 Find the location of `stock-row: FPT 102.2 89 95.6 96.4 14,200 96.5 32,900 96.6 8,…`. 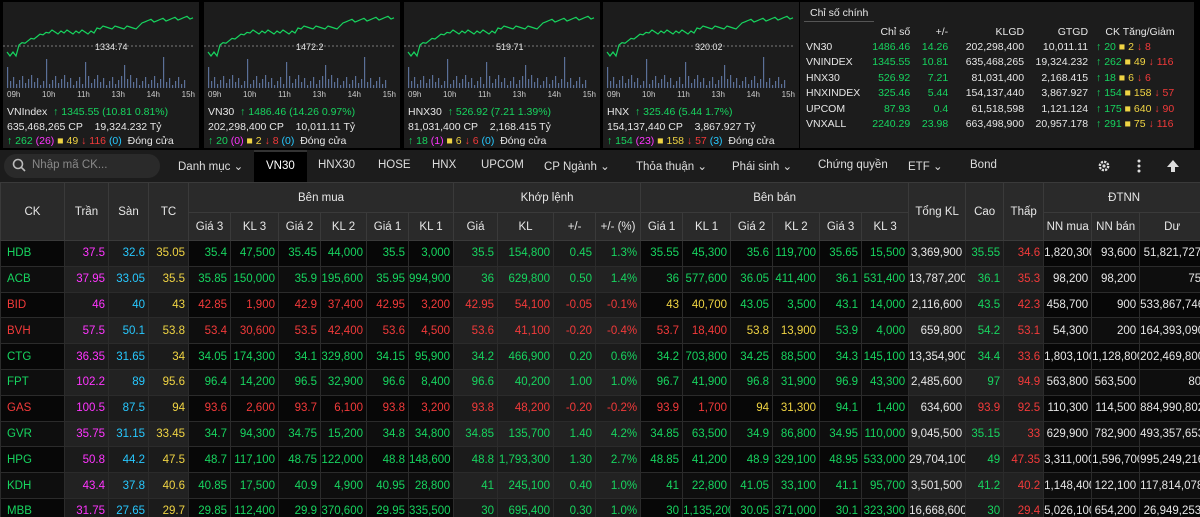

stock-row: FPT 102.2 89 95.6 96.4 14,200 96.5 32,900 96.6 8,… is located at coordinates (600, 382).